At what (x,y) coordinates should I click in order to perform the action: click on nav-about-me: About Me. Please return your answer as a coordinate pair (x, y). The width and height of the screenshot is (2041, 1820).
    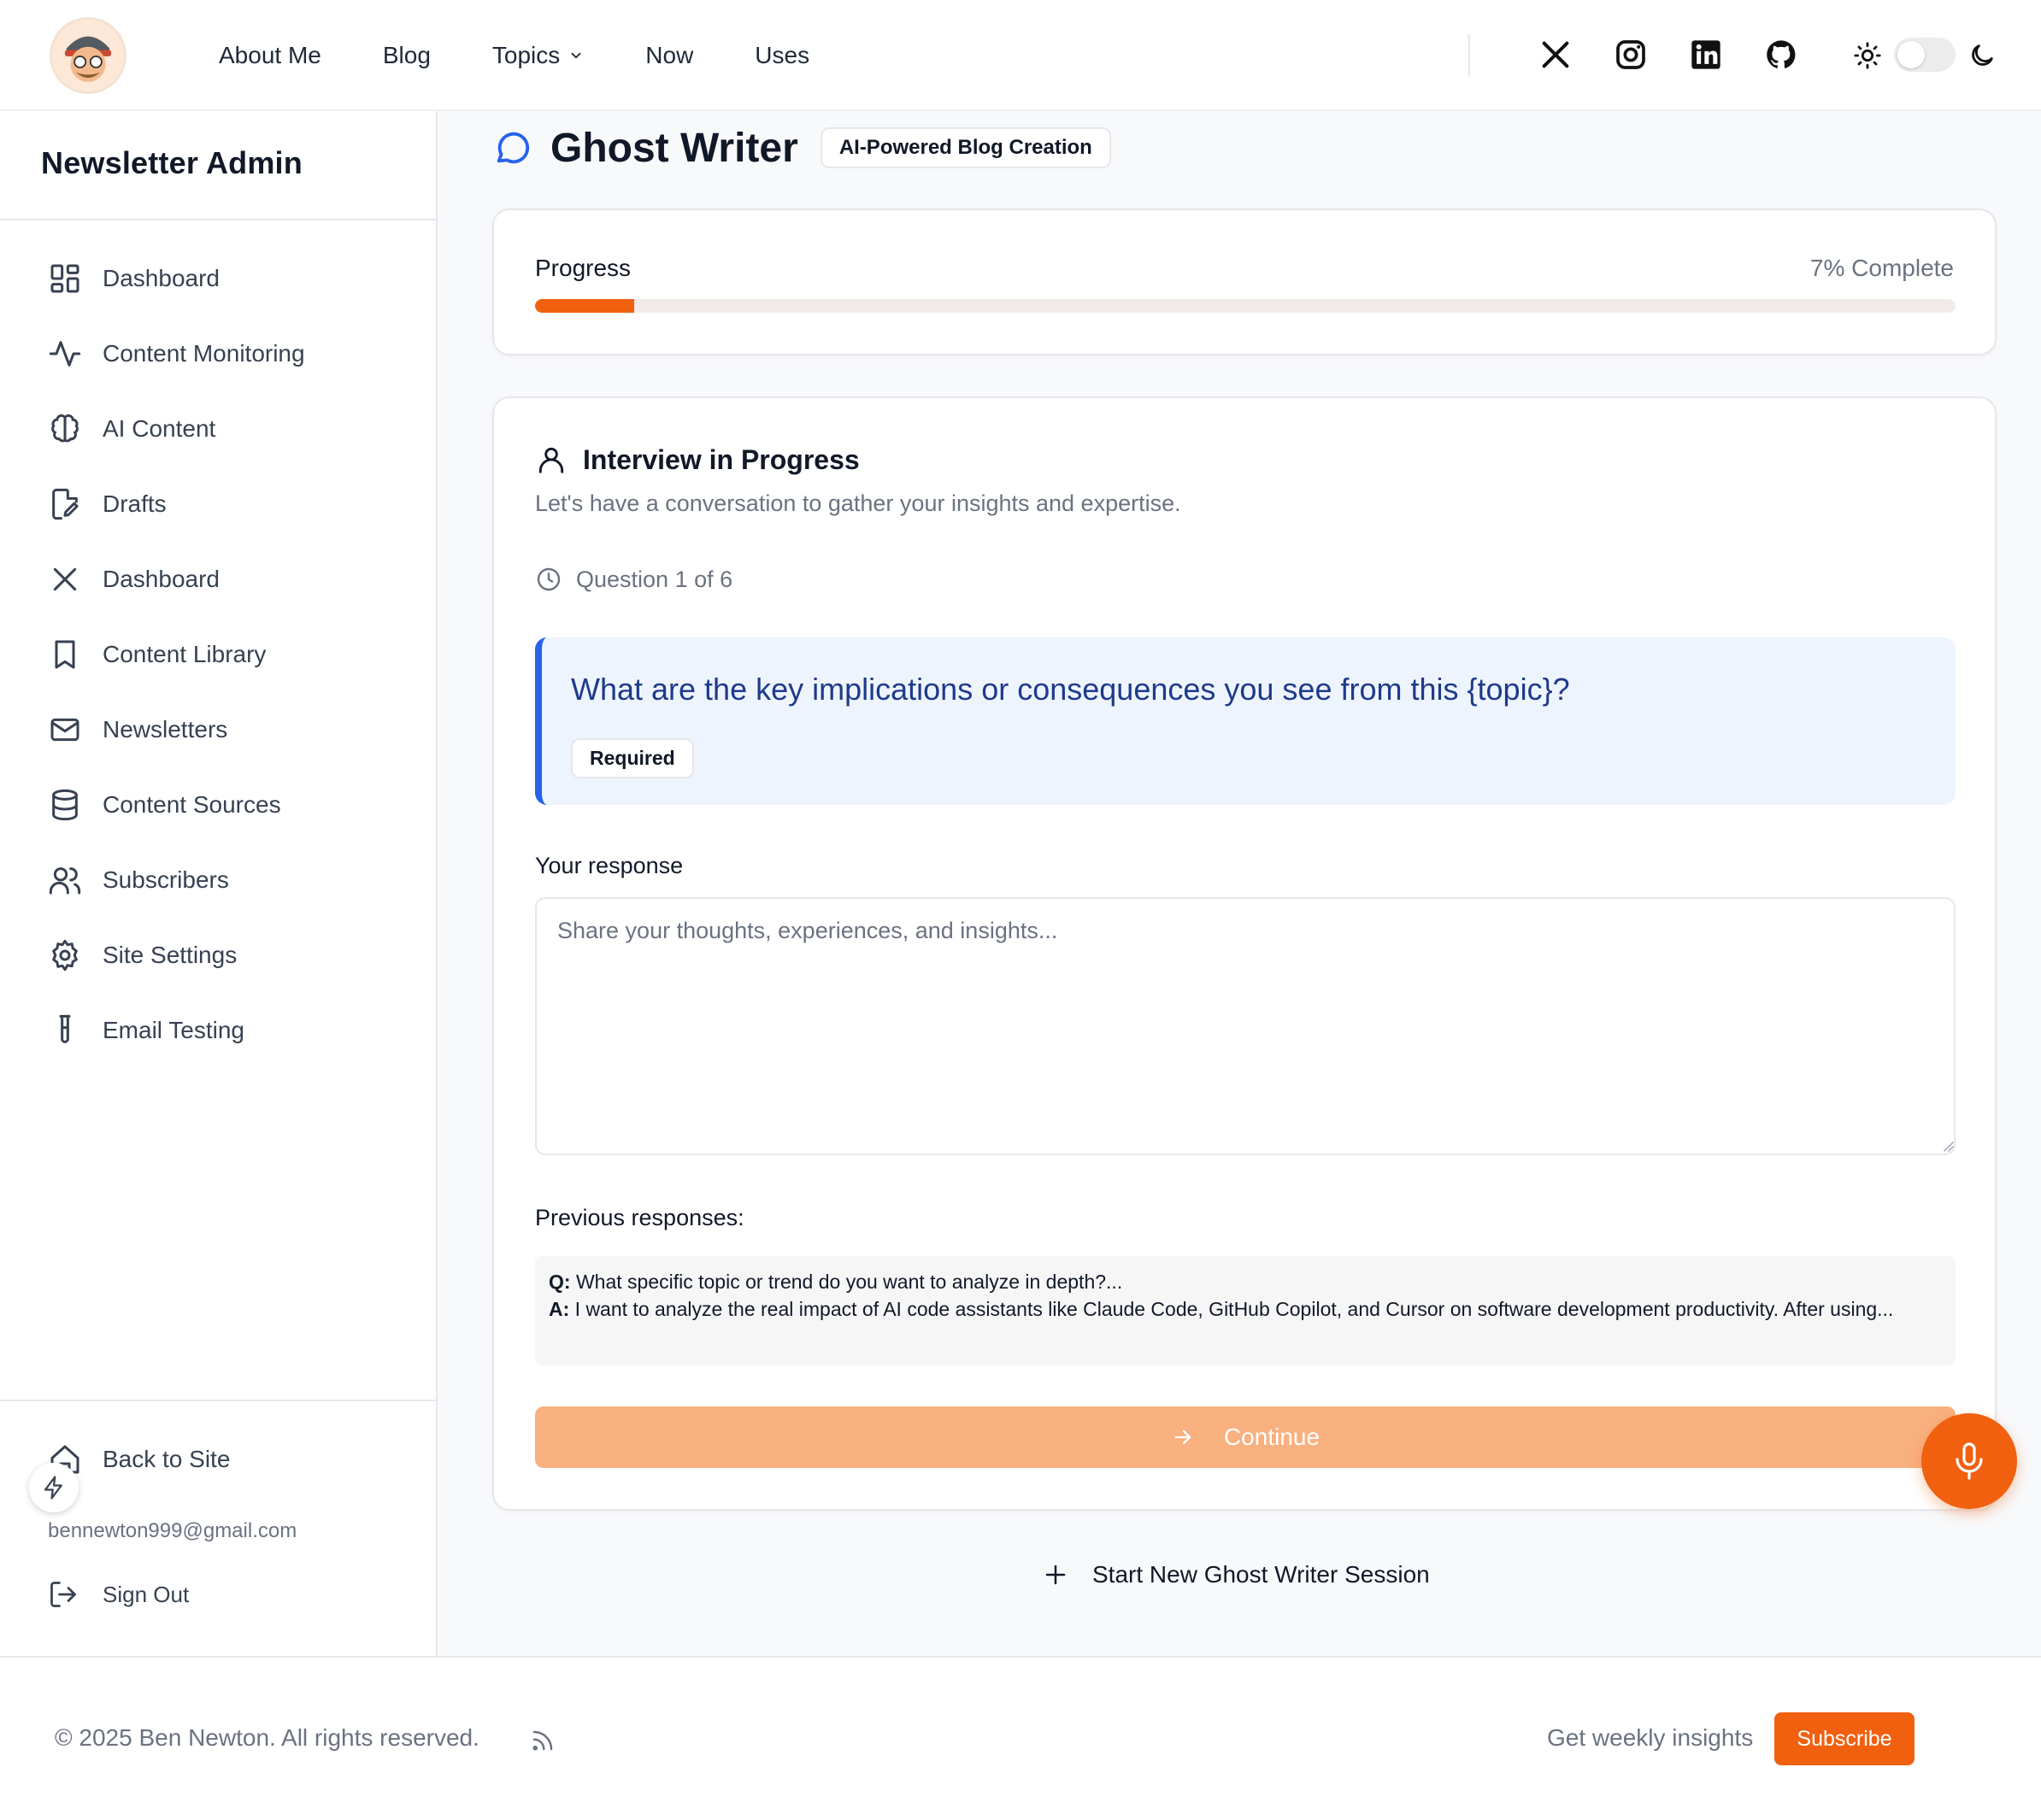
    Looking at the image, I should click on (270, 55).